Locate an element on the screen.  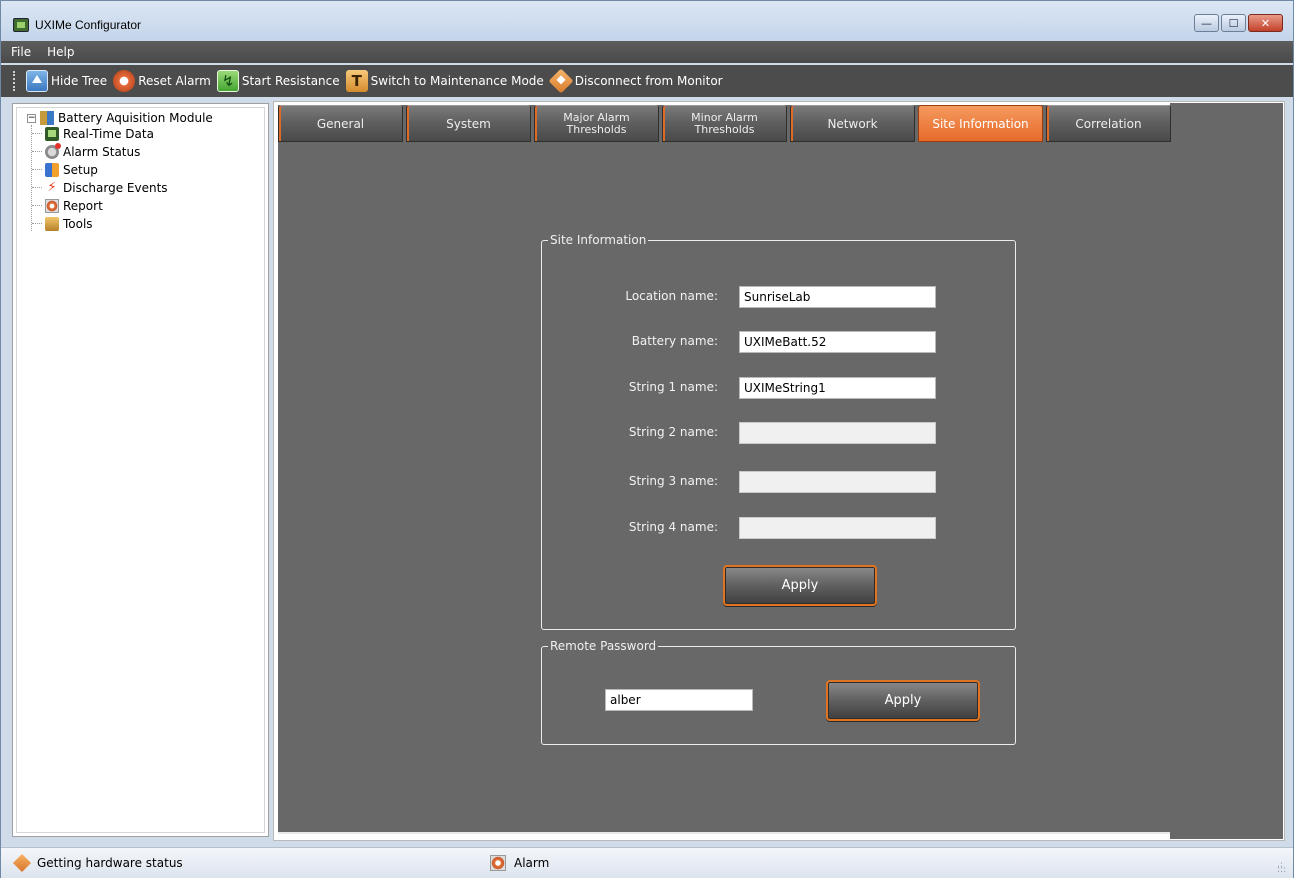
window-controls: — ☐ ✕ is located at coordinates (1238, 23).